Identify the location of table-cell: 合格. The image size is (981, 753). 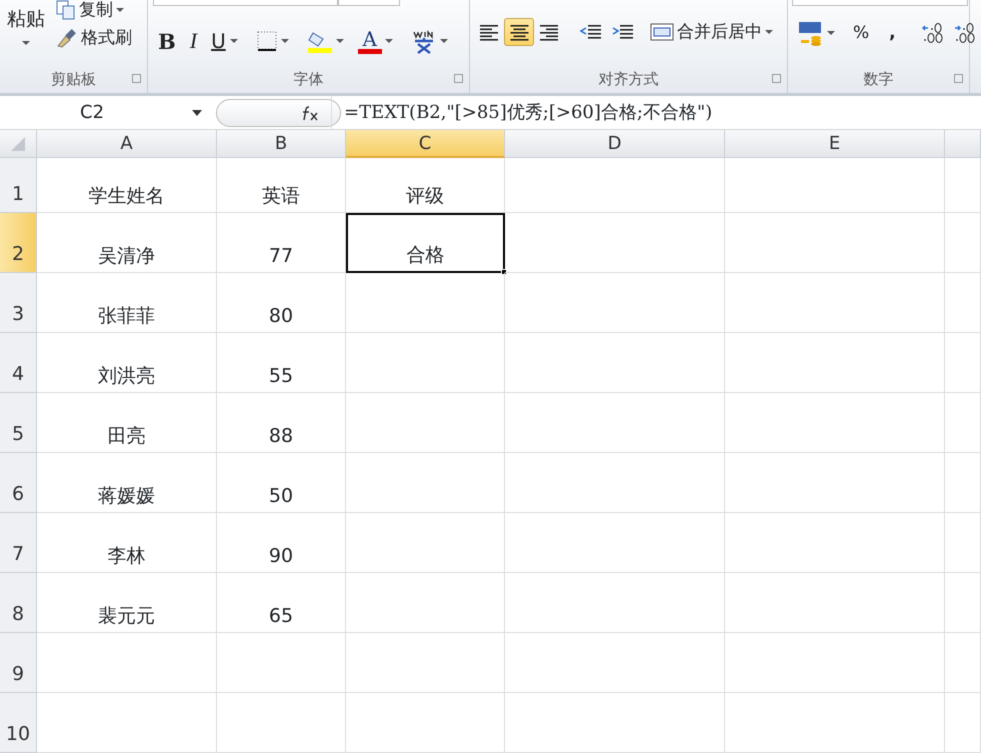
(425, 243).